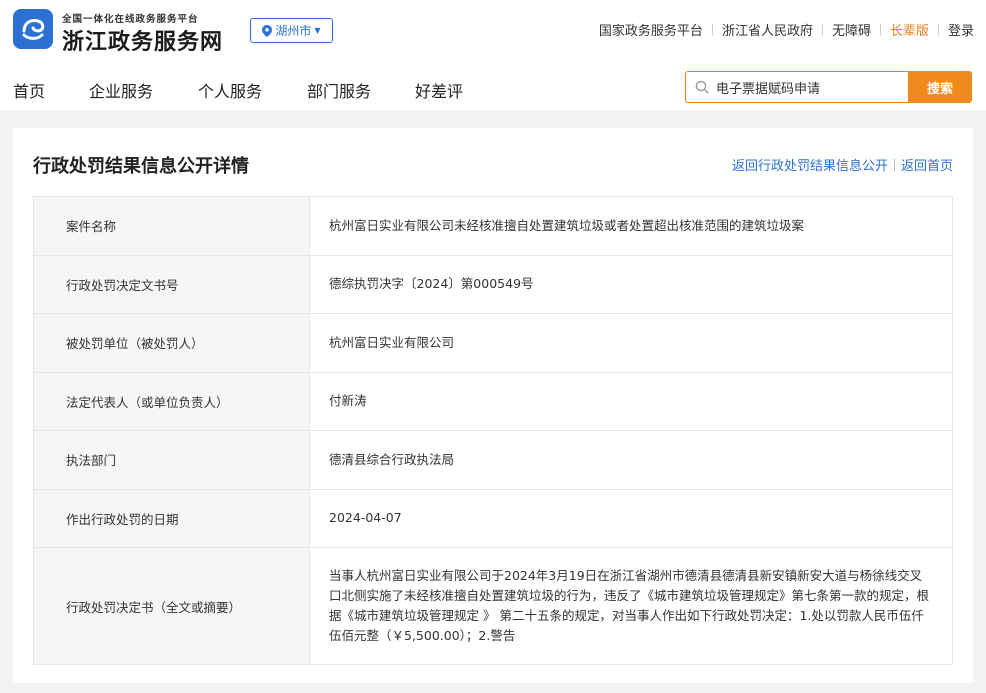 The height and width of the screenshot is (693, 986). I want to click on logo-title: 浙江政务服务网, so click(142, 40).